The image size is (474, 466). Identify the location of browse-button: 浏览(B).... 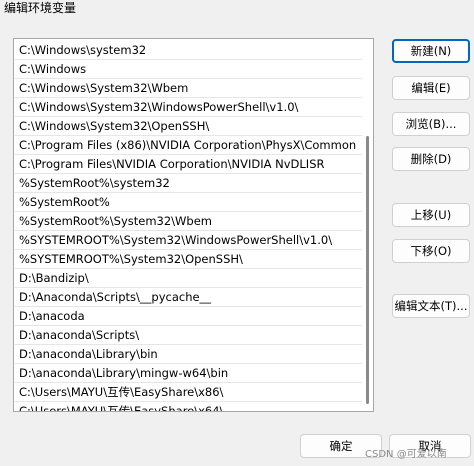
(431, 124).